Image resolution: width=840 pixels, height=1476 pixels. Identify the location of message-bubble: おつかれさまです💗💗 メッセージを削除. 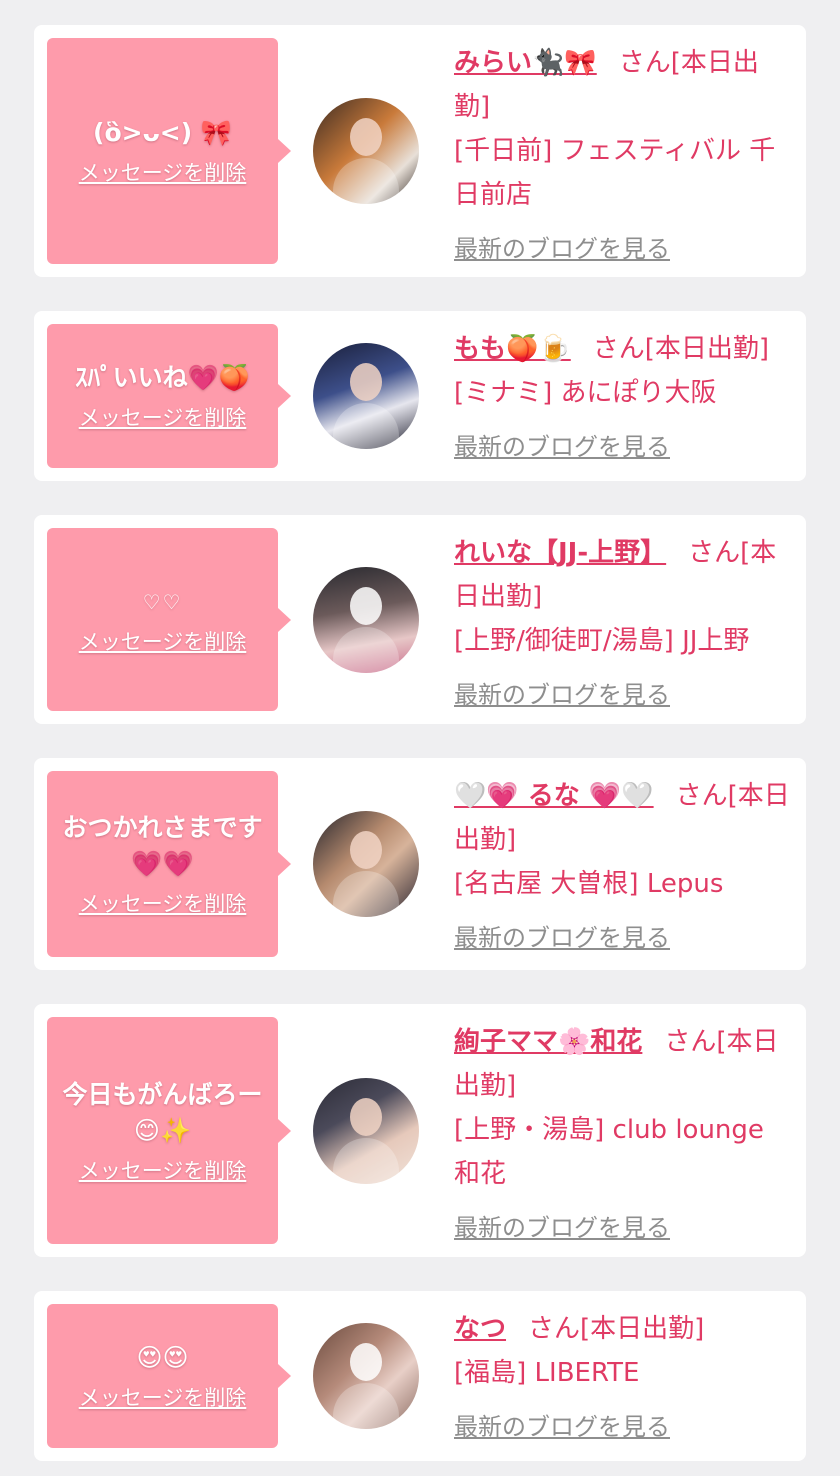
(169, 864).